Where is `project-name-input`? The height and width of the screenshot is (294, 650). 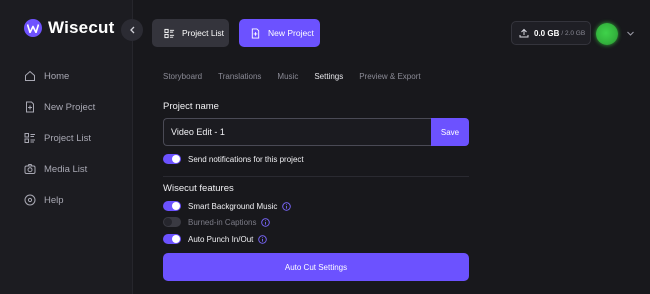
project-name-input is located at coordinates (298, 132).